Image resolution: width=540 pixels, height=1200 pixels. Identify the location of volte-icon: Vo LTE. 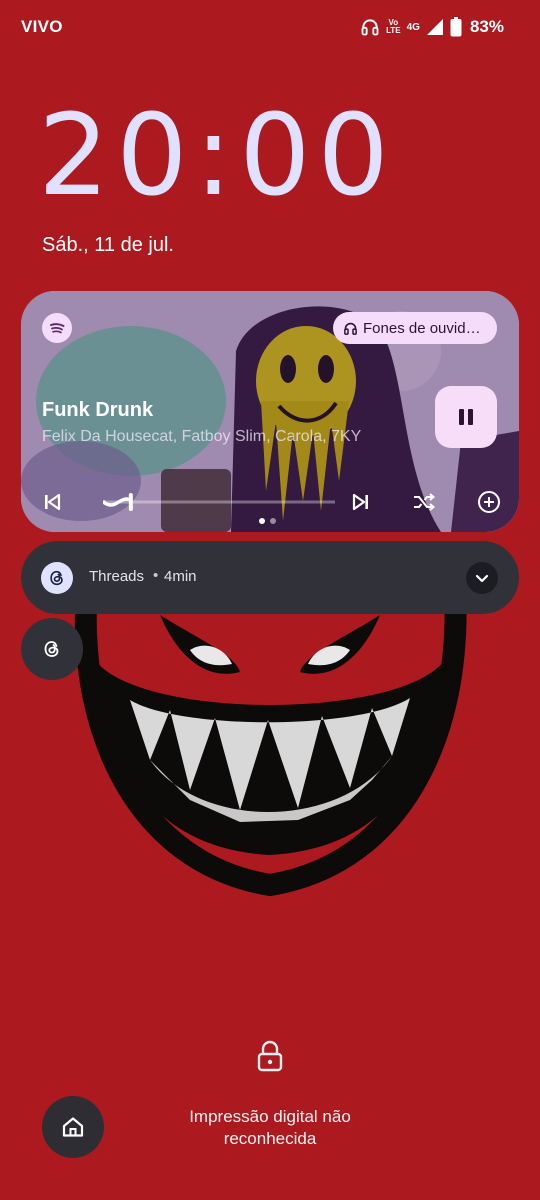
(393, 27).